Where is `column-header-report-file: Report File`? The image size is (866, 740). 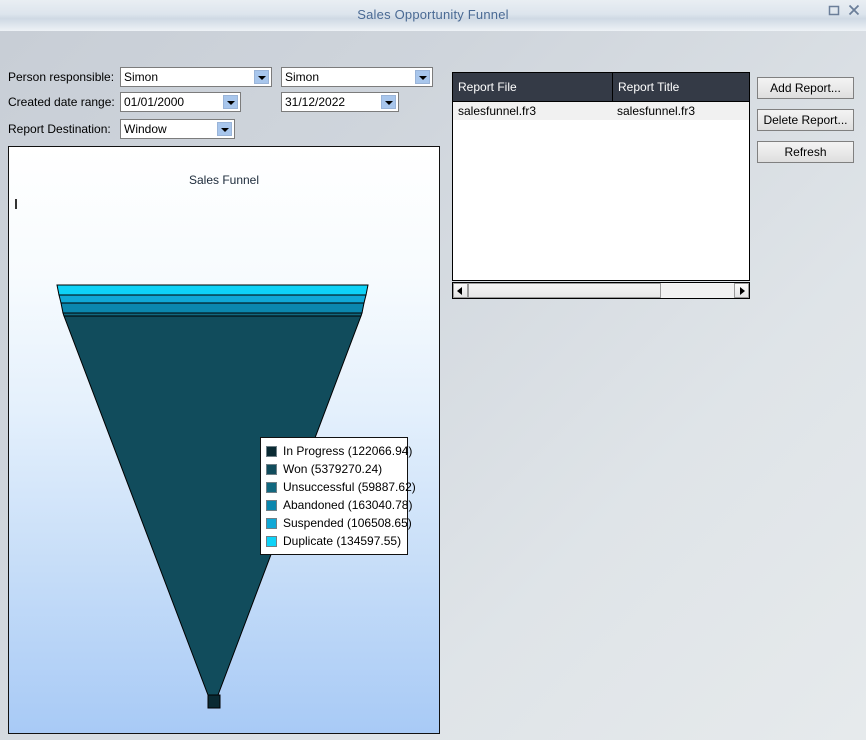
column-header-report-file: Report File is located at coordinates (532, 87).